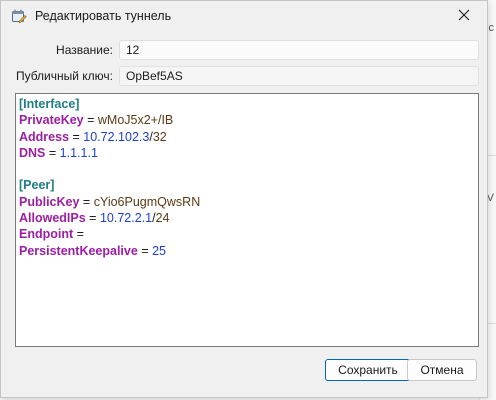 The height and width of the screenshot is (400, 496). I want to click on config-line: Endpoint =, so click(247, 234).